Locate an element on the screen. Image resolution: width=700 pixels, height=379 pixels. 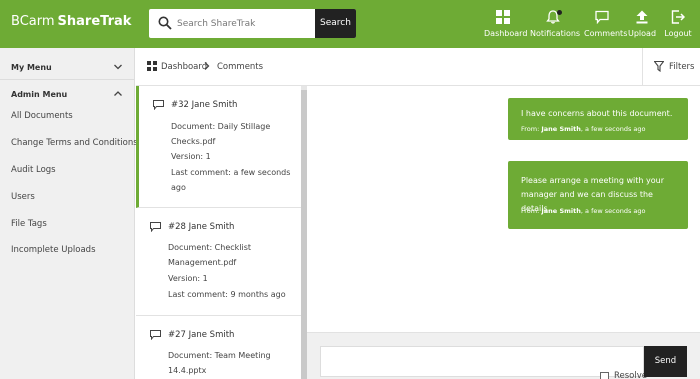
reply-bar: Resolve Send is located at coordinates (503, 355).